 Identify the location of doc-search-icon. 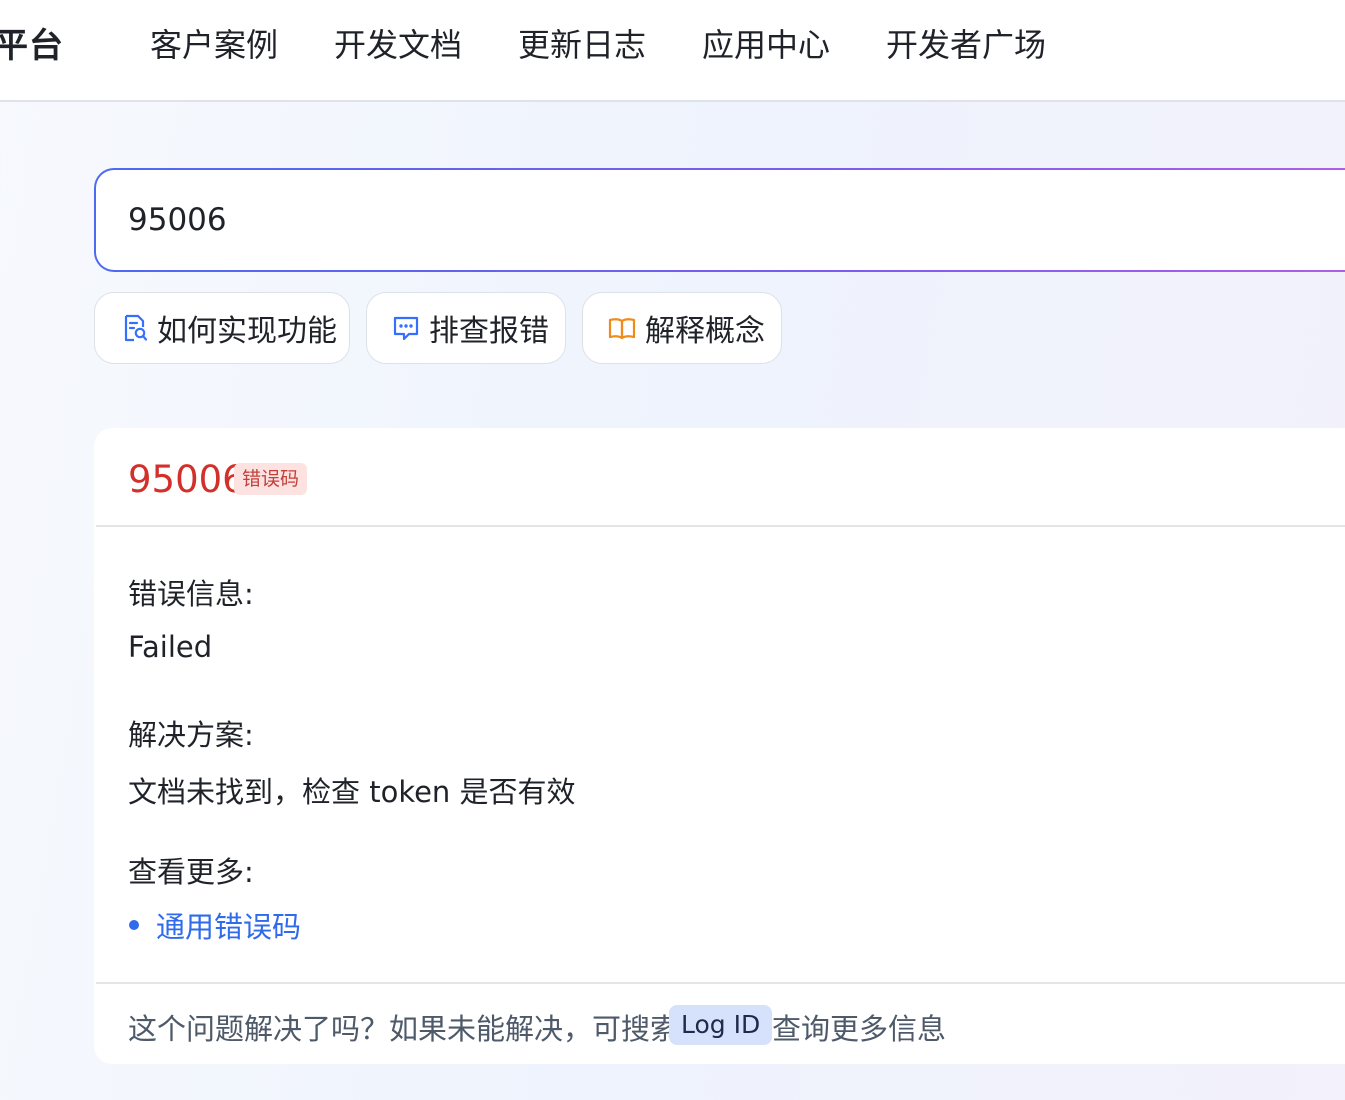
(136, 328).